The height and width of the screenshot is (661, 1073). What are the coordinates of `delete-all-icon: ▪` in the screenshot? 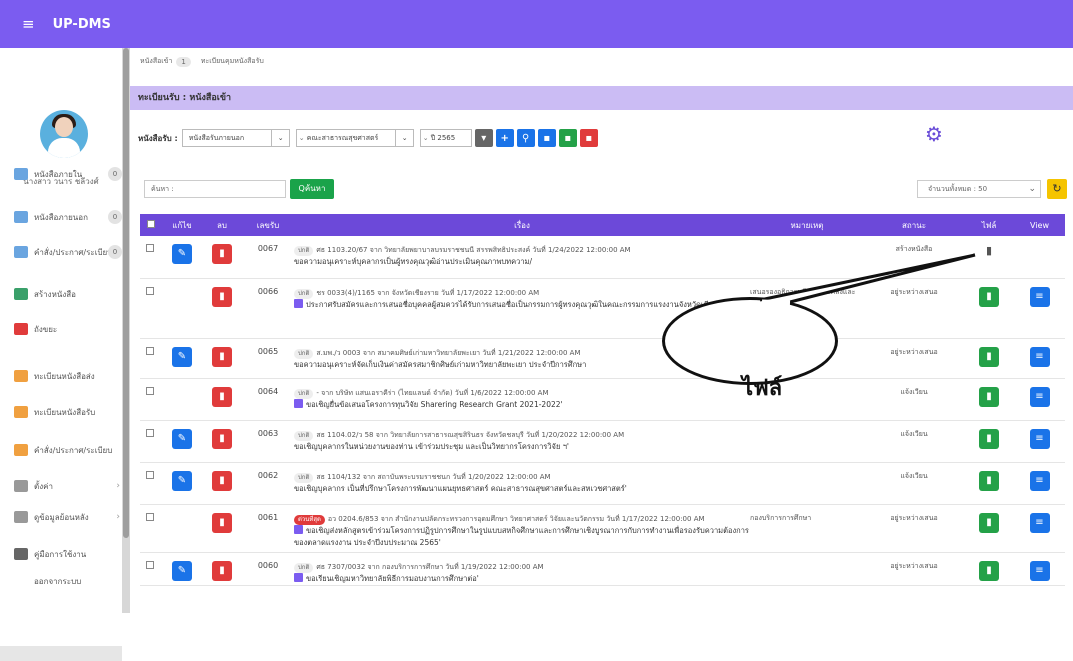 It's located at (588, 138).